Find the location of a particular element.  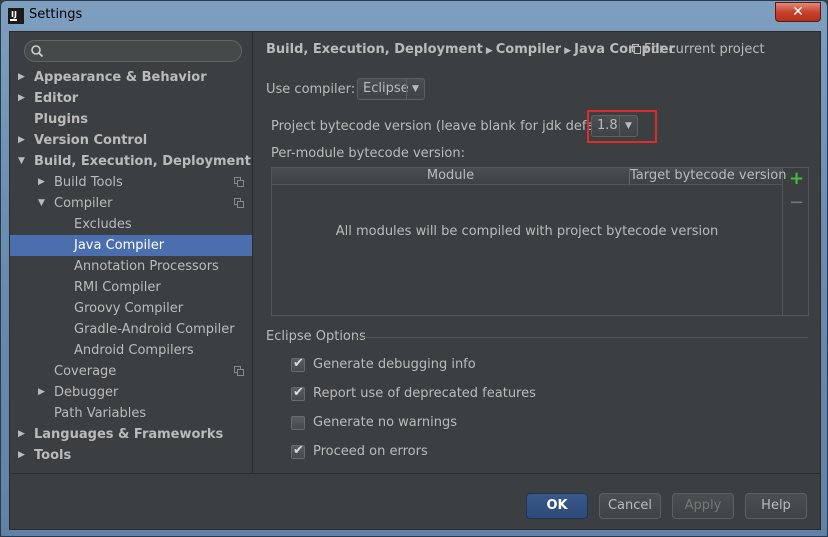

search-input is located at coordinates (133, 51).